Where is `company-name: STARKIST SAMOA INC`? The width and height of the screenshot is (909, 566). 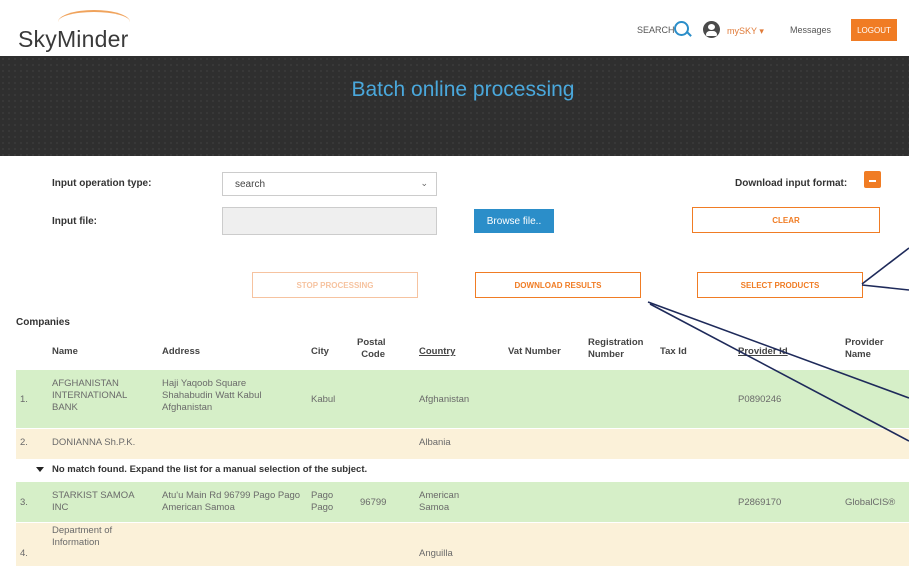
company-name: STARKIST SAMOA INC is located at coordinates (93, 501).